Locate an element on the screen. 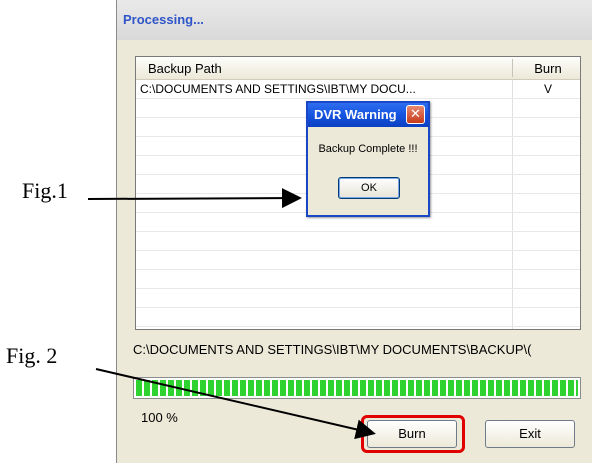 The height and width of the screenshot is (463, 592). fig2-label: Fig. 2 is located at coordinates (32, 355).